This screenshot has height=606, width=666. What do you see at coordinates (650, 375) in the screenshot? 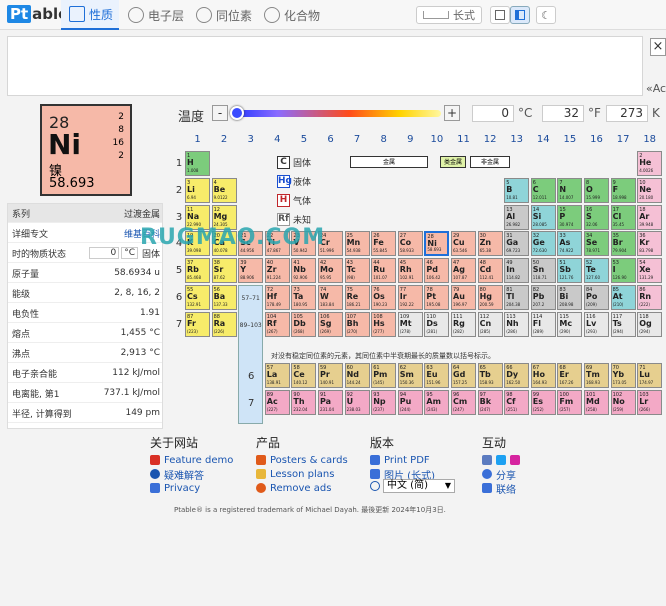
I see `element-cell: 71 Lu 174.97` at bounding box center [650, 375].